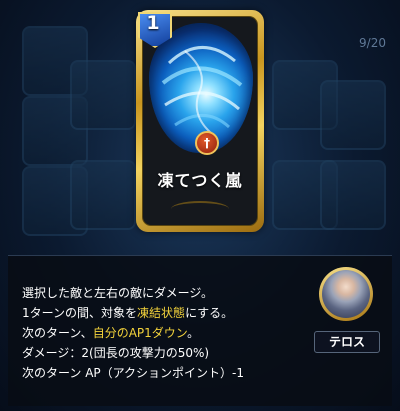 Image resolution: width=400 pixels, height=411 pixels. Describe the element at coordinates (57, 333) in the screenshot. I see `description-text: 次のターン、` at that location.